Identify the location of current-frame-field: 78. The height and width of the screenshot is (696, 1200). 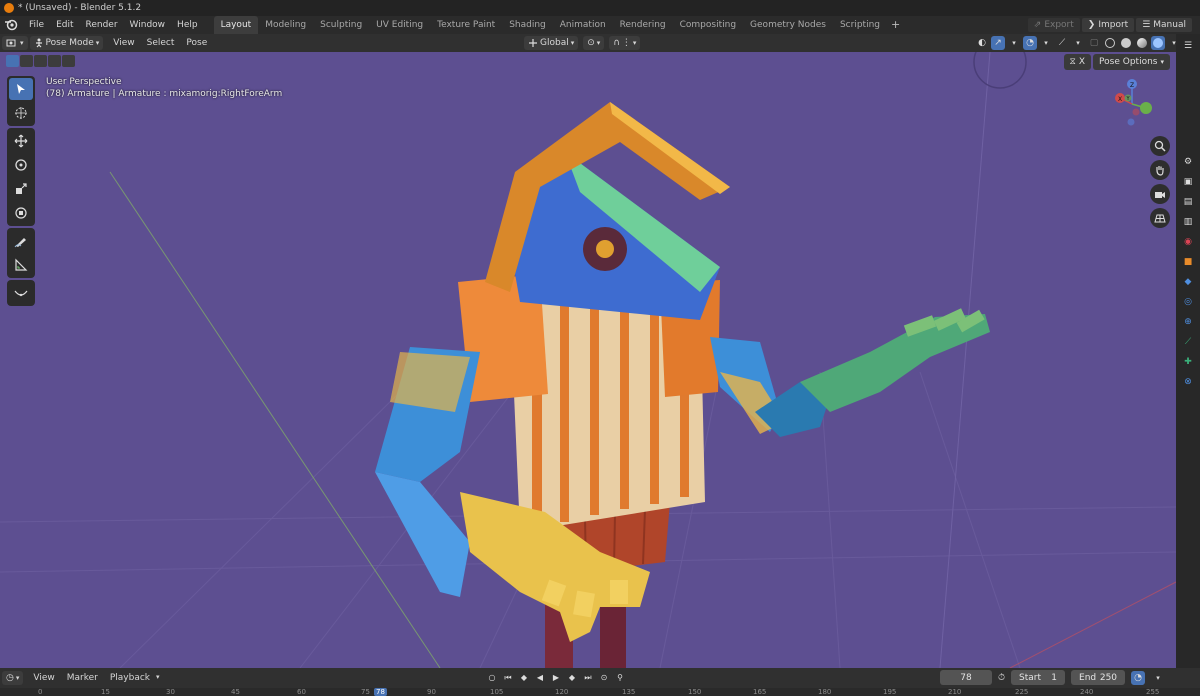
(966, 677).